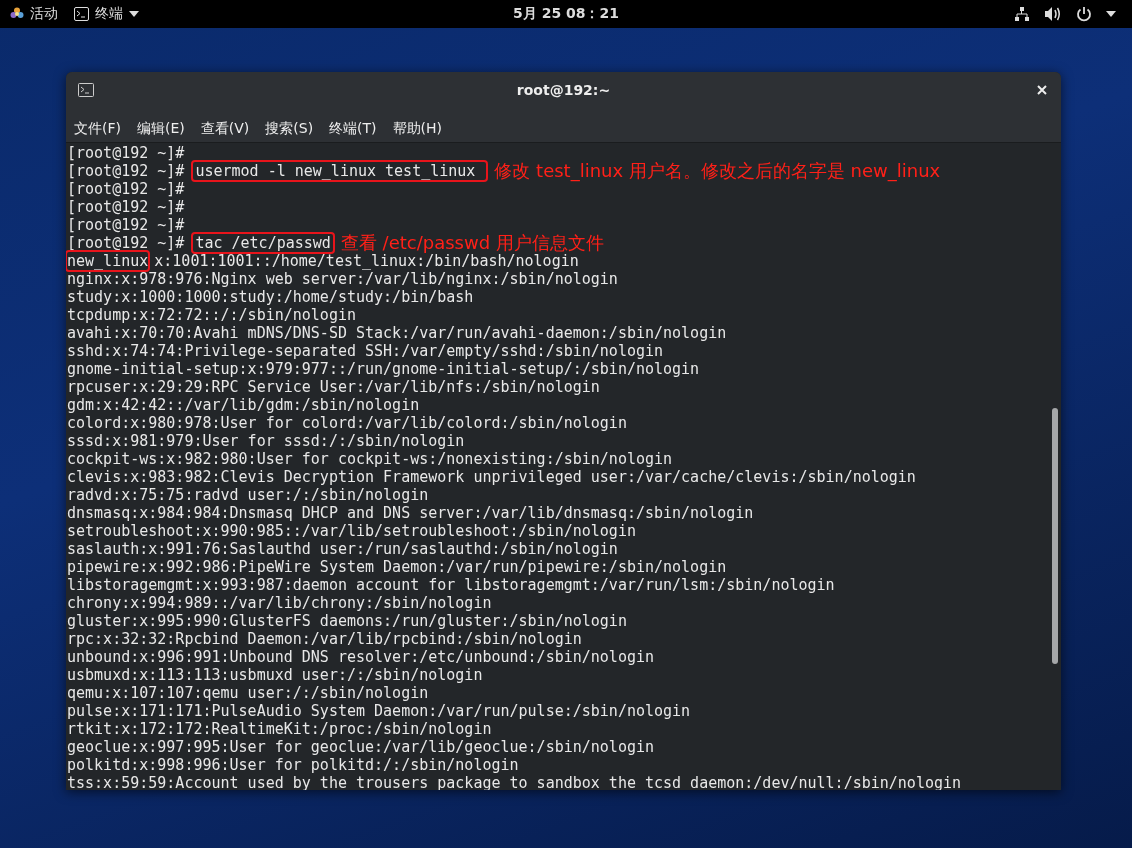 Image resolution: width=1132 pixels, height=848 pixels. What do you see at coordinates (34, 14) in the screenshot?
I see `activities-button: 活动` at bounding box center [34, 14].